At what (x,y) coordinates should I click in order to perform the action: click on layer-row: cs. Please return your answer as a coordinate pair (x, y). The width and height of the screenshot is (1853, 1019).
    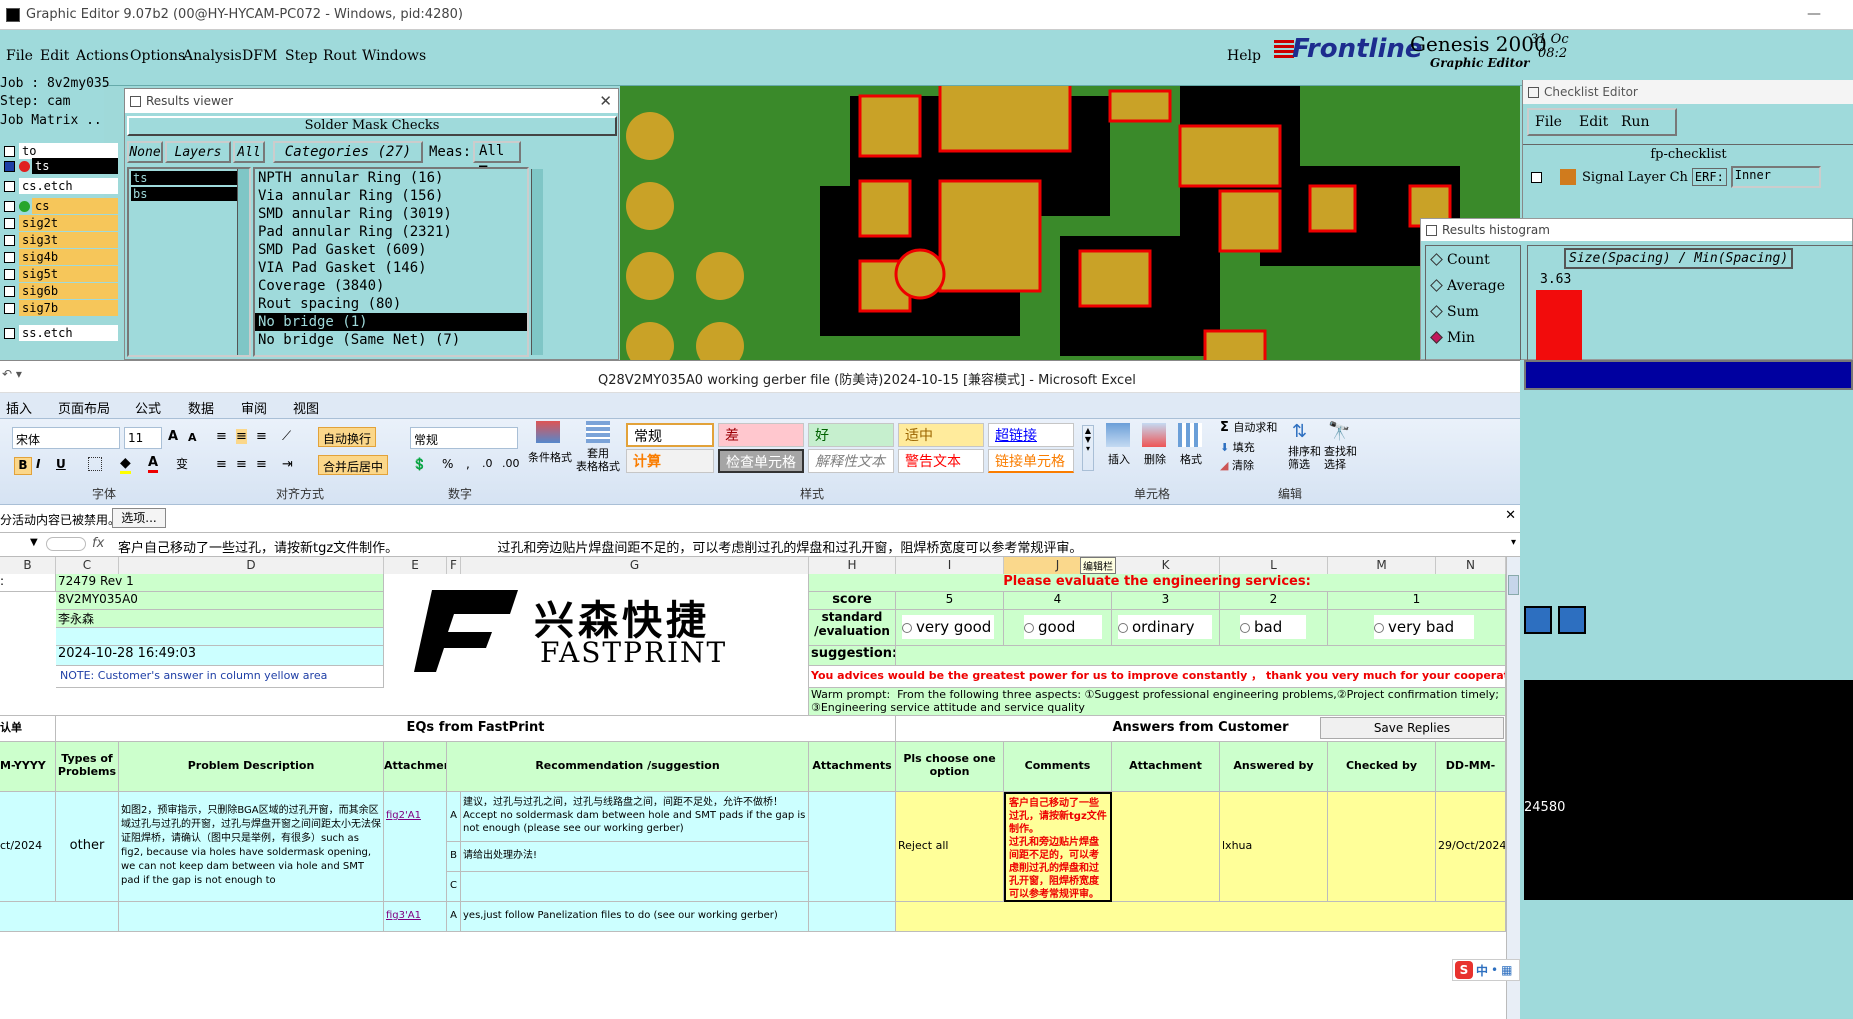
    Looking at the image, I should click on (59, 206).